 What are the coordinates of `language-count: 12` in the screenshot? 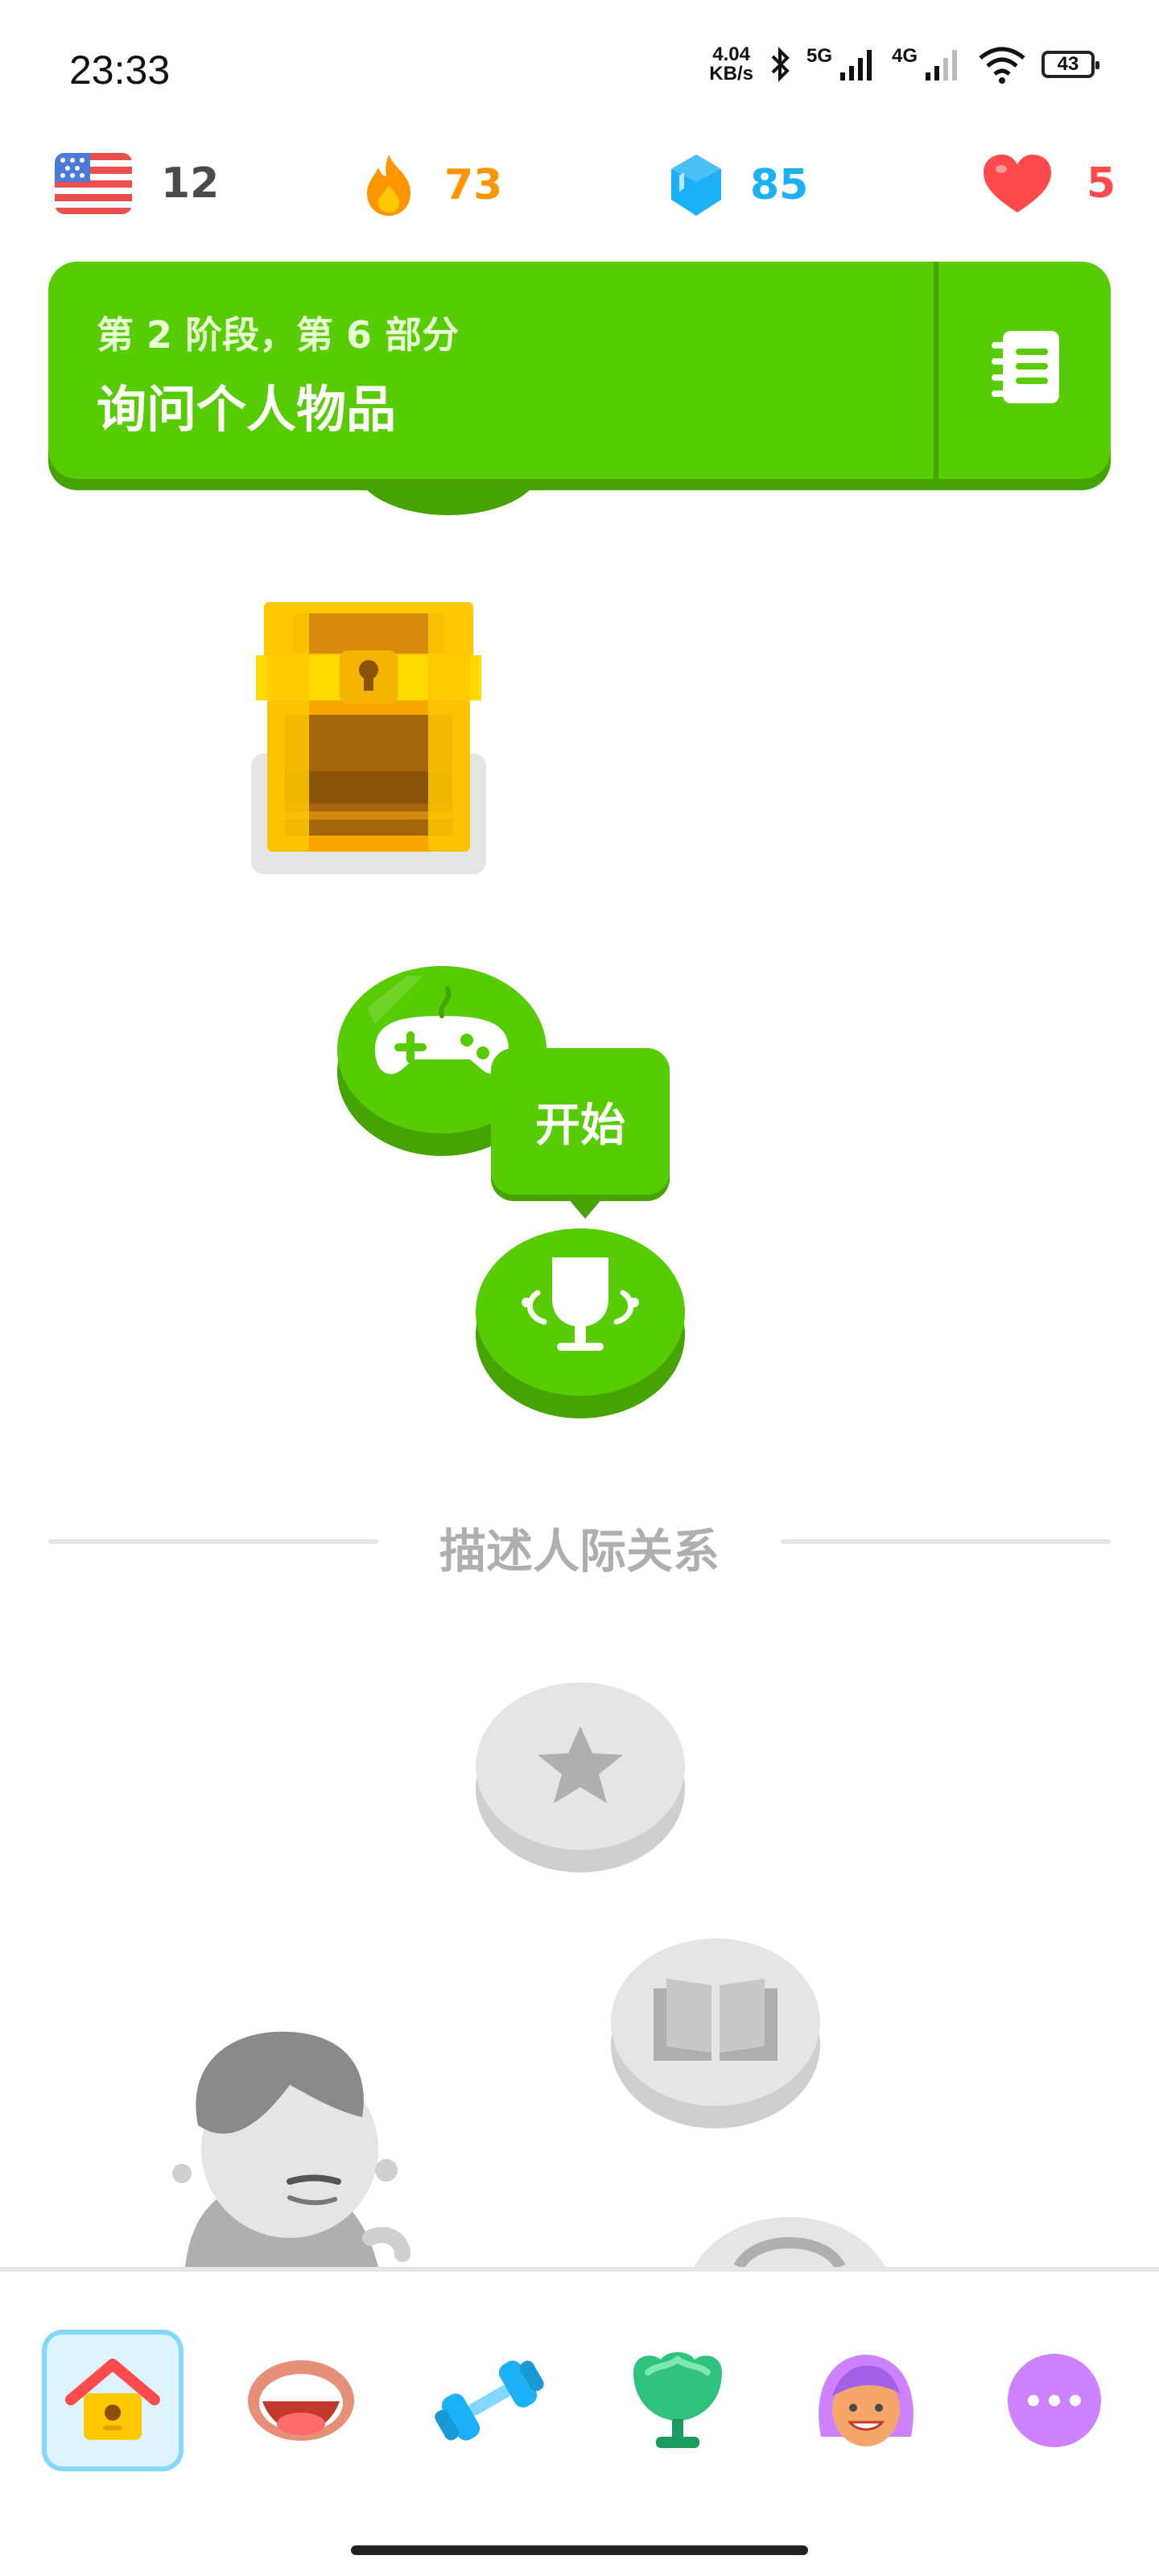 It's located at (190, 183).